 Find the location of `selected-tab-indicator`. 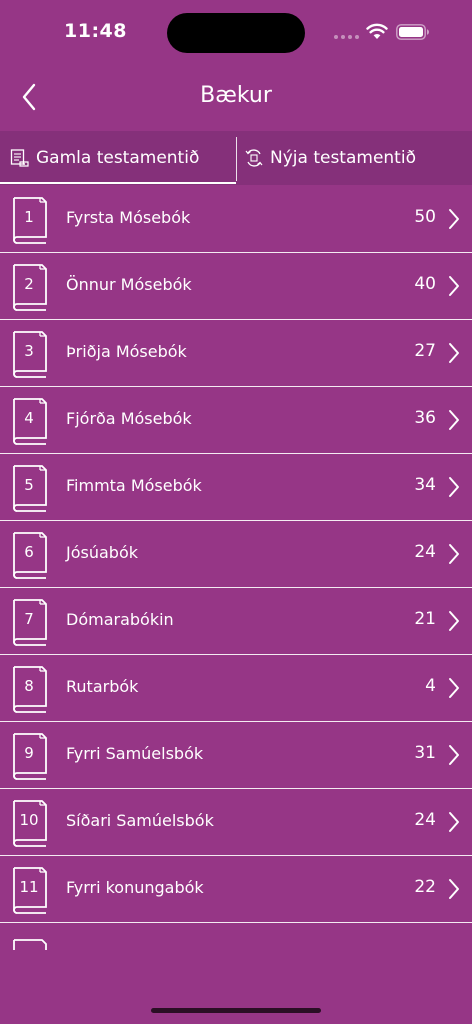

selected-tab-indicator is located at coordinates (118, 183).